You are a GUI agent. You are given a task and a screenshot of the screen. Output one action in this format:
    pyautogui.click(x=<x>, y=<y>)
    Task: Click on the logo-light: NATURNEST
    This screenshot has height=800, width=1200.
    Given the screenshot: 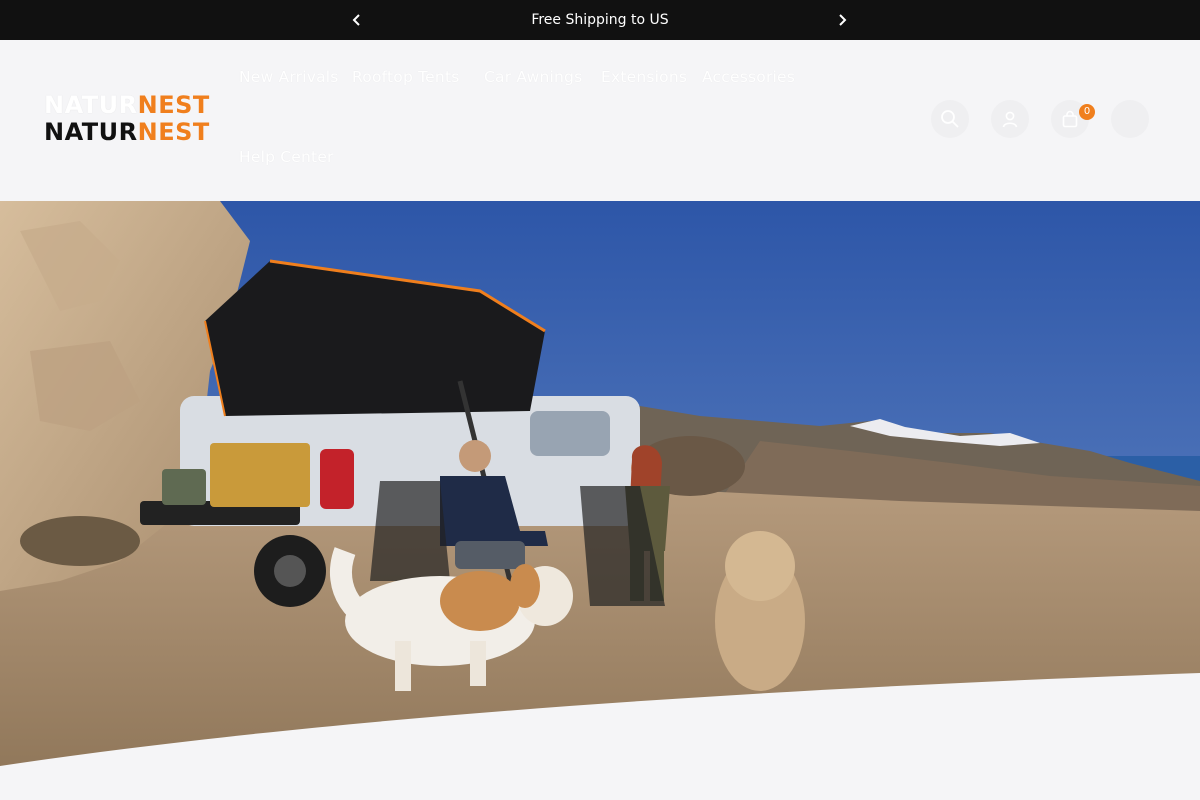 What is the action you would take?
    pyautogui.click(x=127, y=105)
    